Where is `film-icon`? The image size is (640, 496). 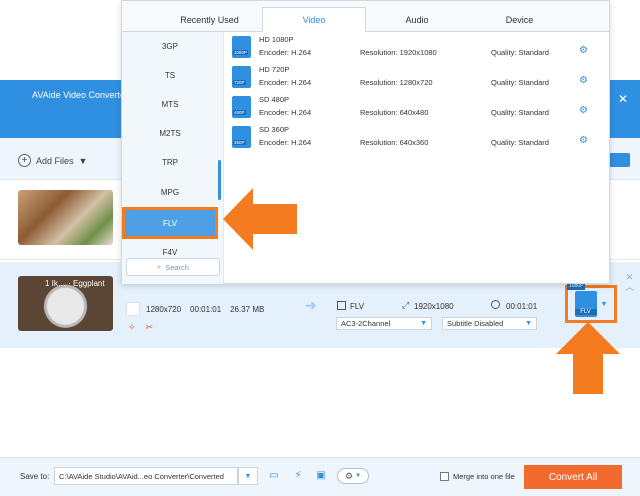
film-icon is located at coordinates (341, 305).